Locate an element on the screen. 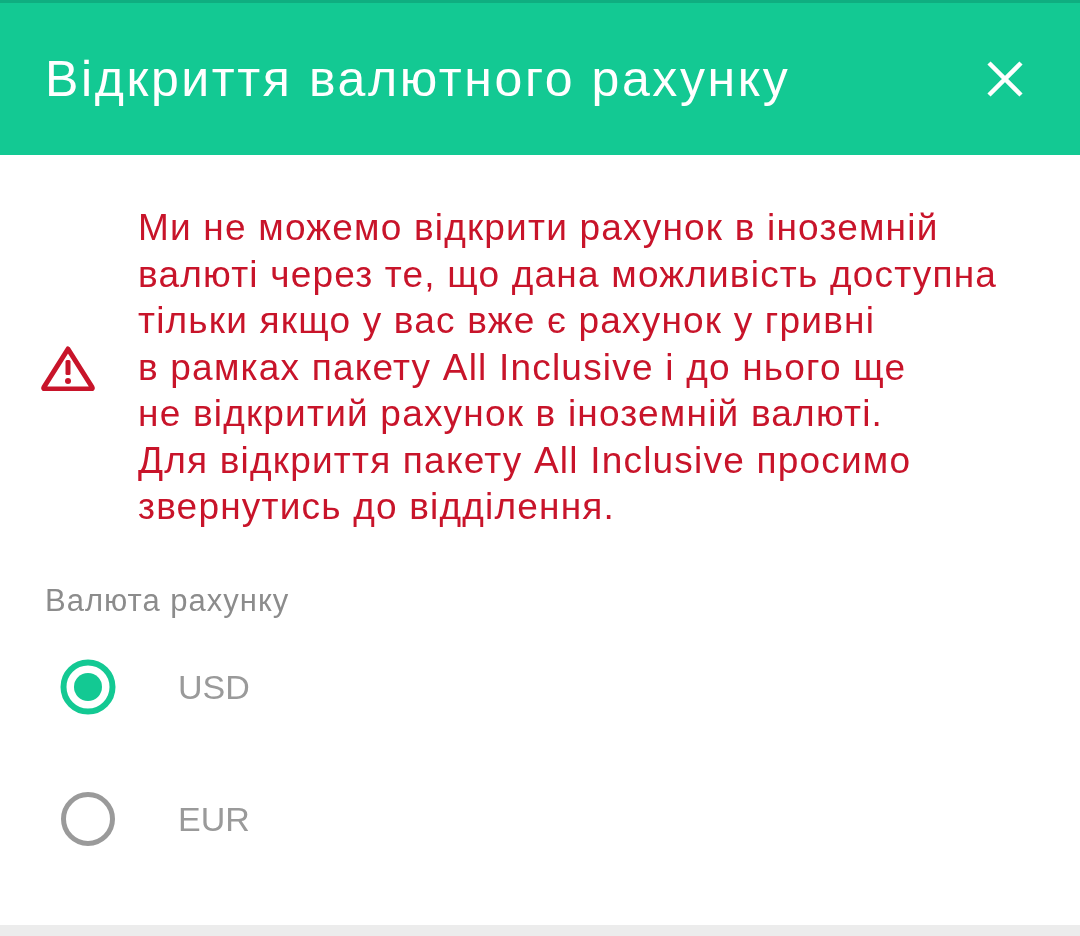 Image resolution: width=1080 pixels, height=936 pixels. warning-icon is located at coordinates (68, 367).